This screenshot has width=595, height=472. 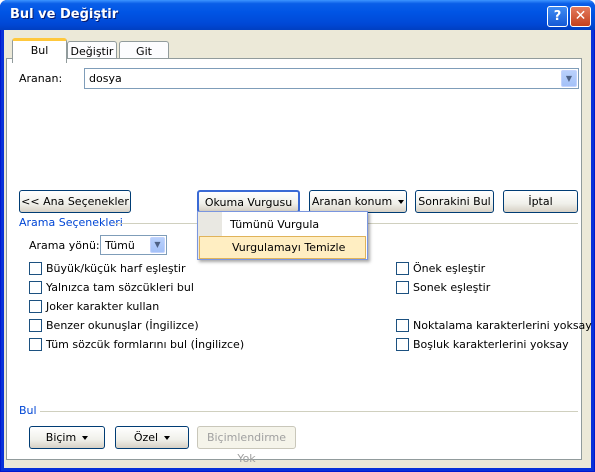 I want to click on find-section-divider, so click(x=309, y=411).